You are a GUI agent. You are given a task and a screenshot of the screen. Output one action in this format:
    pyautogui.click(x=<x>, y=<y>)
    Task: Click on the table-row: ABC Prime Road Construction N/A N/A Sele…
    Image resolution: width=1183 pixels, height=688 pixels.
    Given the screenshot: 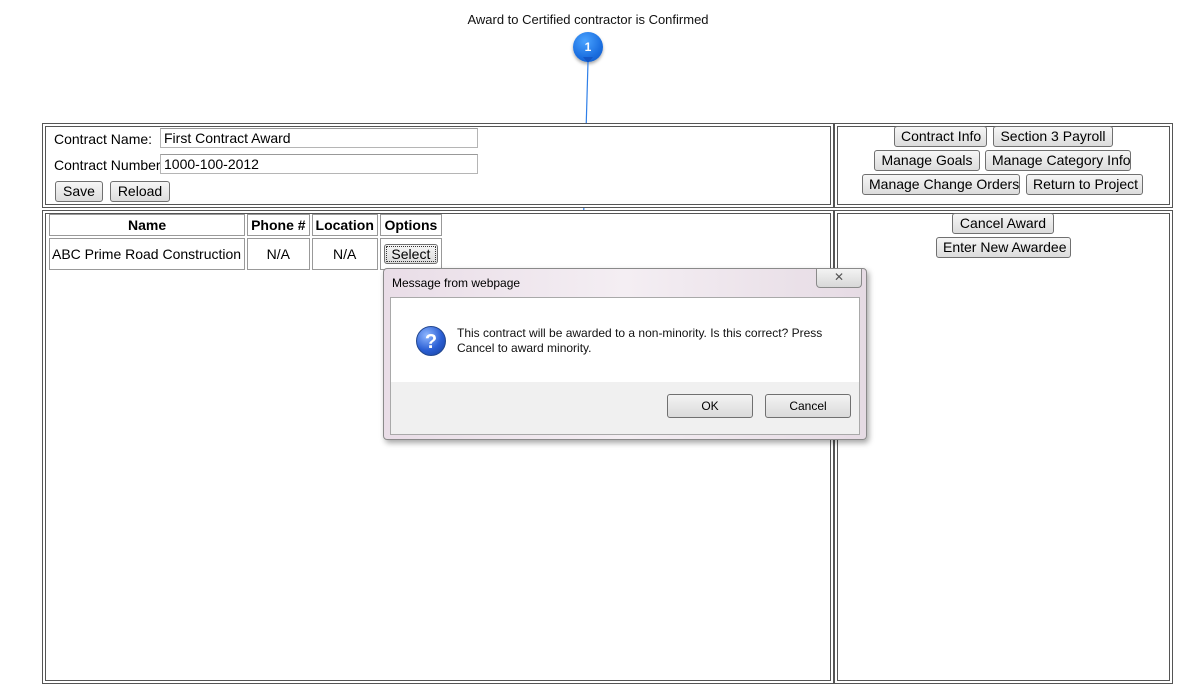 What is the action you would take?
    pyautogui.click(x=245, y=254)
    